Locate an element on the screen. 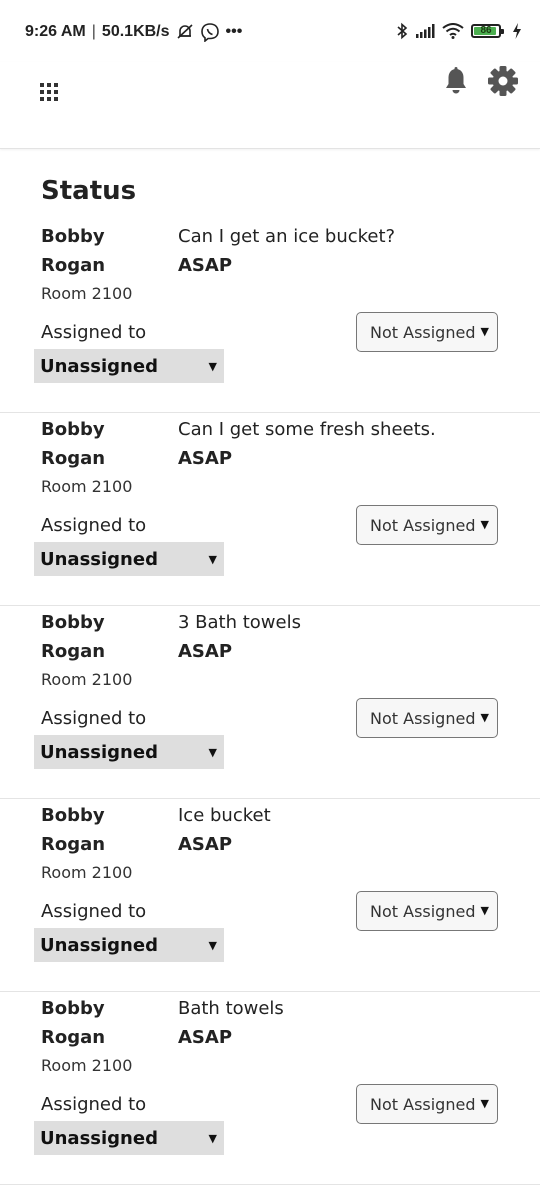 This screenshot has width=540, height=1200. status-bar: 9:26 AM | 50.1KB/s ••• 86 is located at coordinates (270, 31).